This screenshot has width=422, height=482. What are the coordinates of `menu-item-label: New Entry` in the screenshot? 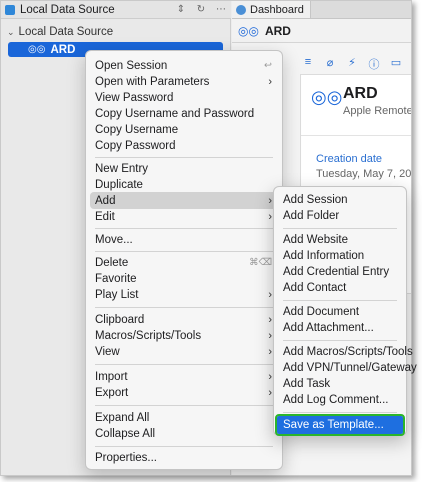 It's located at (122, 168).